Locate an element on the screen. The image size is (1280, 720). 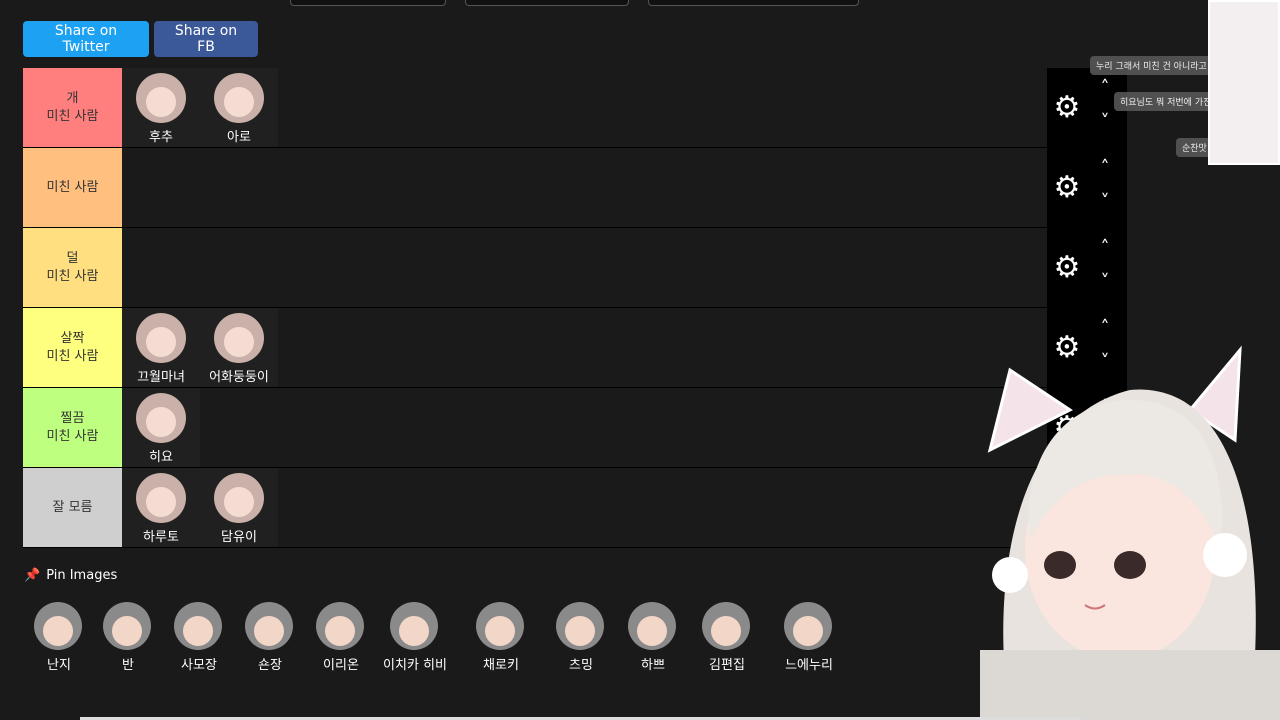
character-name: 김편집 is located at coordinates (727, 665).